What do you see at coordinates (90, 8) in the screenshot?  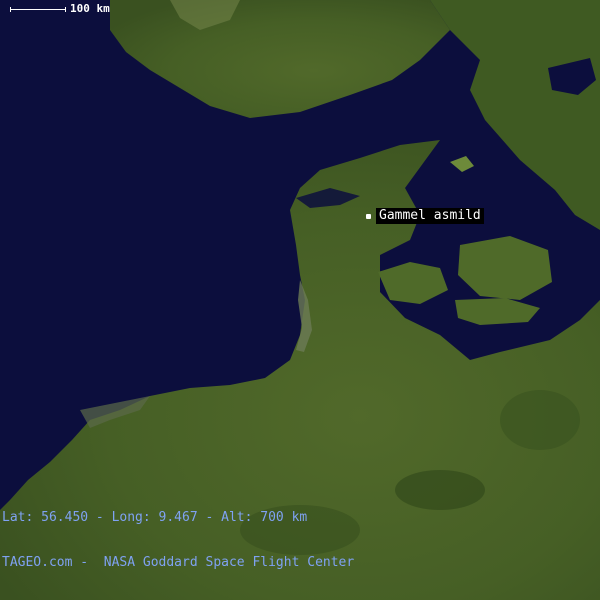 I see `scale-label: 100 km` at bounding box center [90, 8].